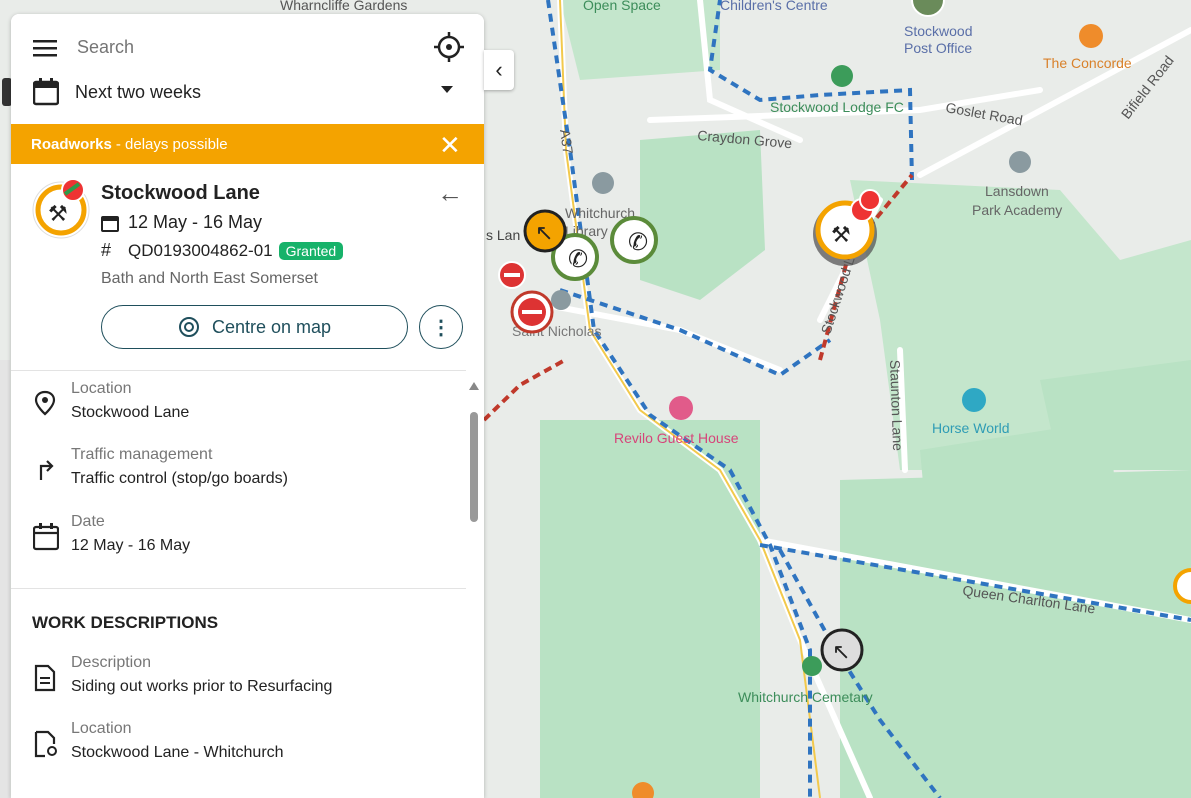 The height and width of the screenshot is (798, 1191). Describe the element at coordinates (450, 193) in the screenshot. I see `back-arrow-icon: ←` at that location.